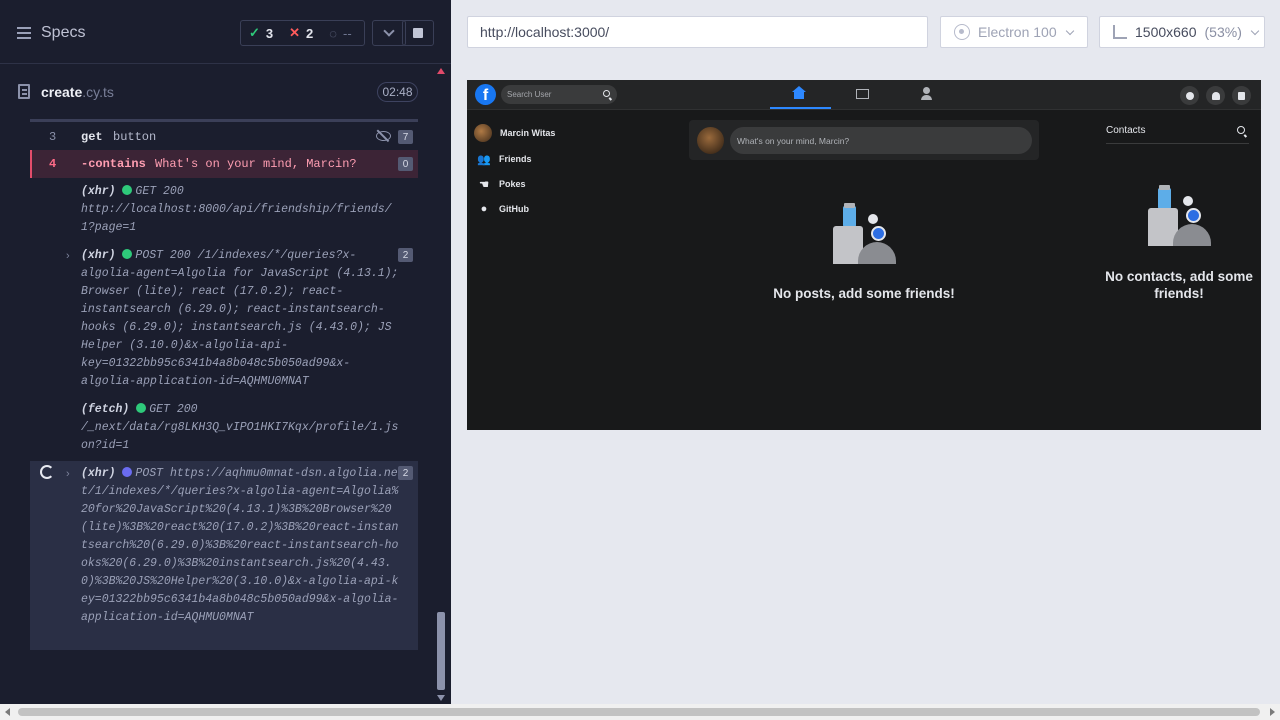  Describe the element at coordinates (405, 137) in the screenshot. I see `element-count-badge: 7` at that location.